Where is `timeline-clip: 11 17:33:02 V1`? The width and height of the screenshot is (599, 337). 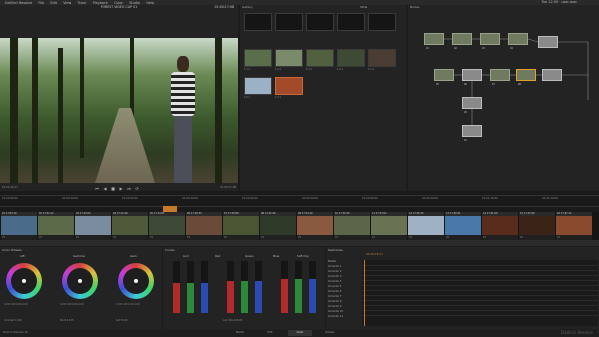
timeline-clip: 11 17:33:02 V1 is located at coordinates (389, 226).